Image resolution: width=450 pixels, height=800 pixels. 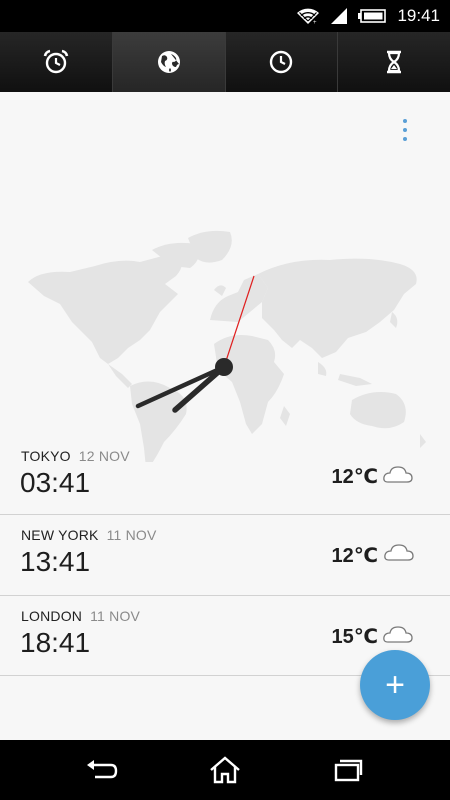 I want to click on city-time: 18:41, so click(x=55, y=642).